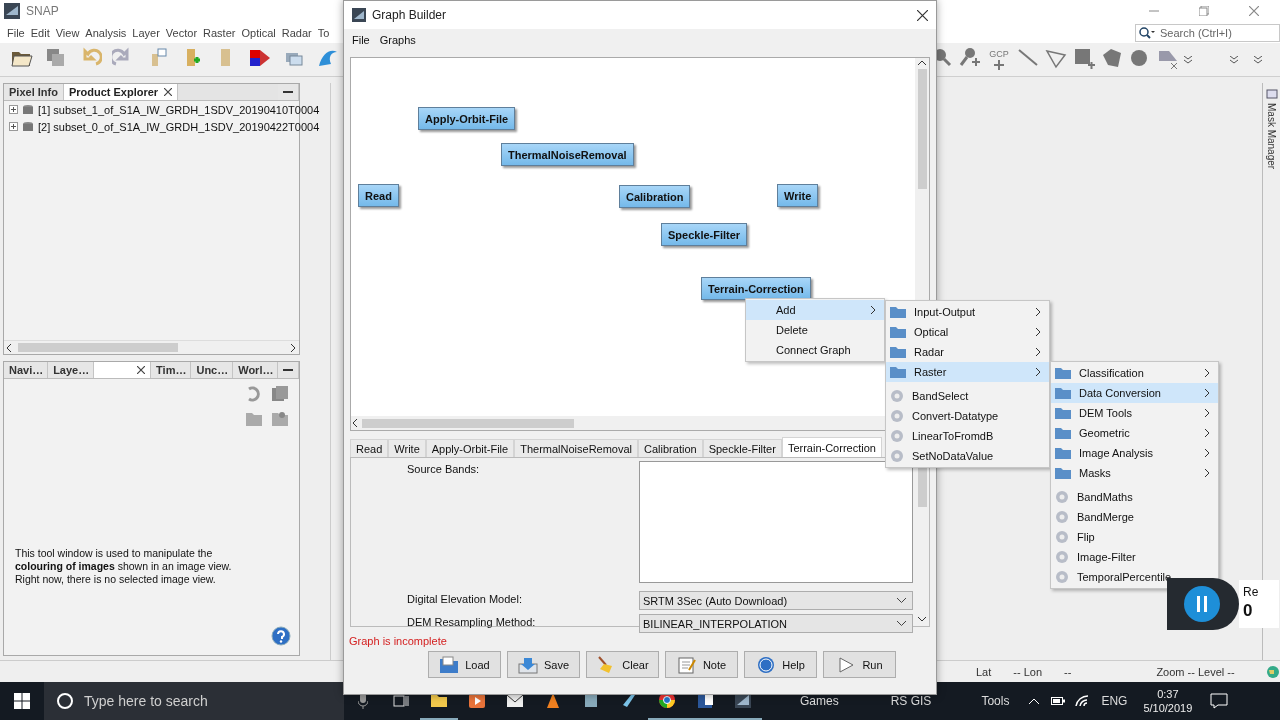 This screenshot has width=1280, height=720. Describe the element at coordinates (42, 11) in the screenshot. I see `window-title: SNAP` at that location.